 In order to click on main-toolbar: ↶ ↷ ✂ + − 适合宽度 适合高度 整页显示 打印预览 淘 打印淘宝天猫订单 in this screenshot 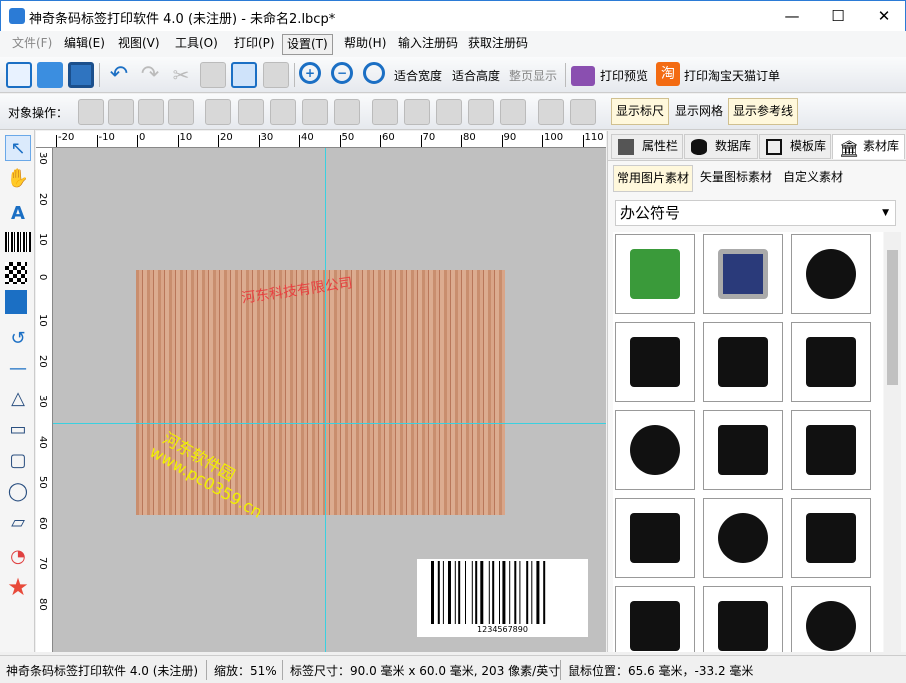, I will do `click(453, 75)`.